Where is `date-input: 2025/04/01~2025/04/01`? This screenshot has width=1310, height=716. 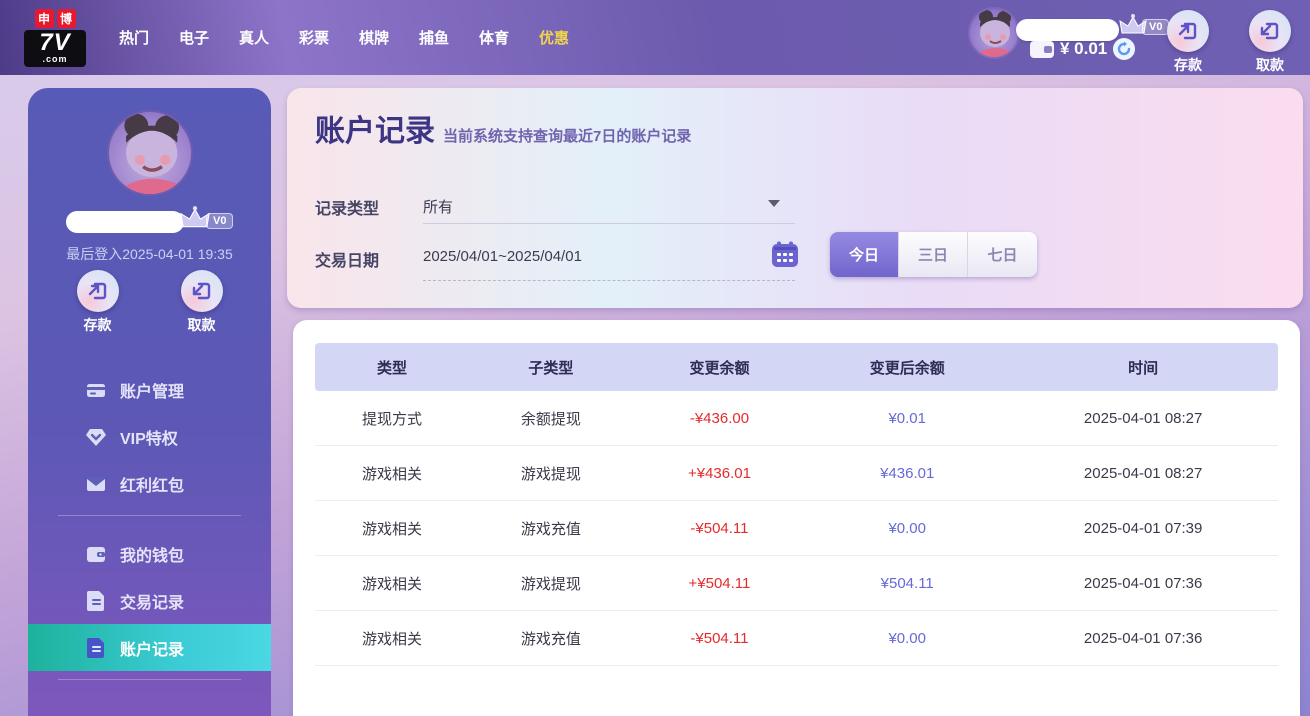
date-input: 2025/04/01~2025/04/01 is located at coordinates (502, 256).